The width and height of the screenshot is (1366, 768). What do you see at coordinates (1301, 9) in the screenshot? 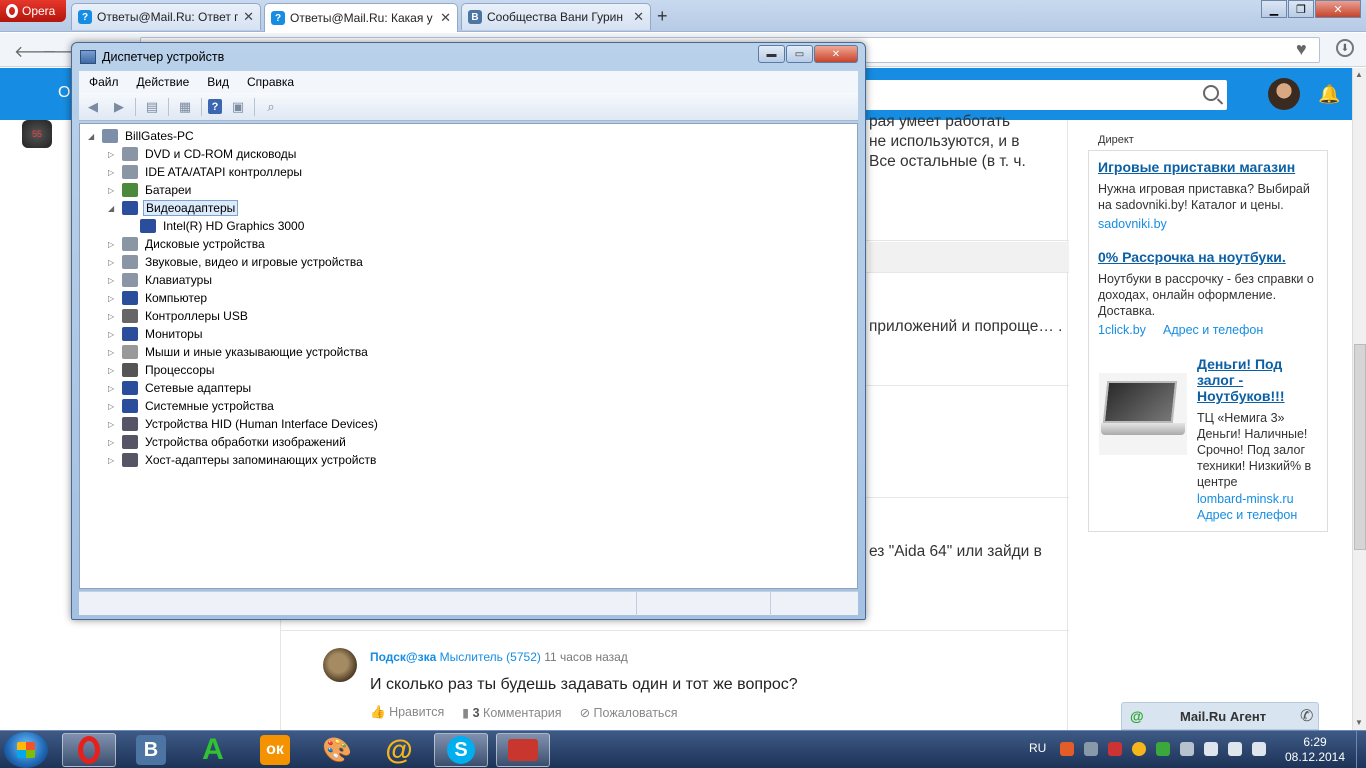
I see `browser-restore-button: ❐` at bounding box center [1301, 9].